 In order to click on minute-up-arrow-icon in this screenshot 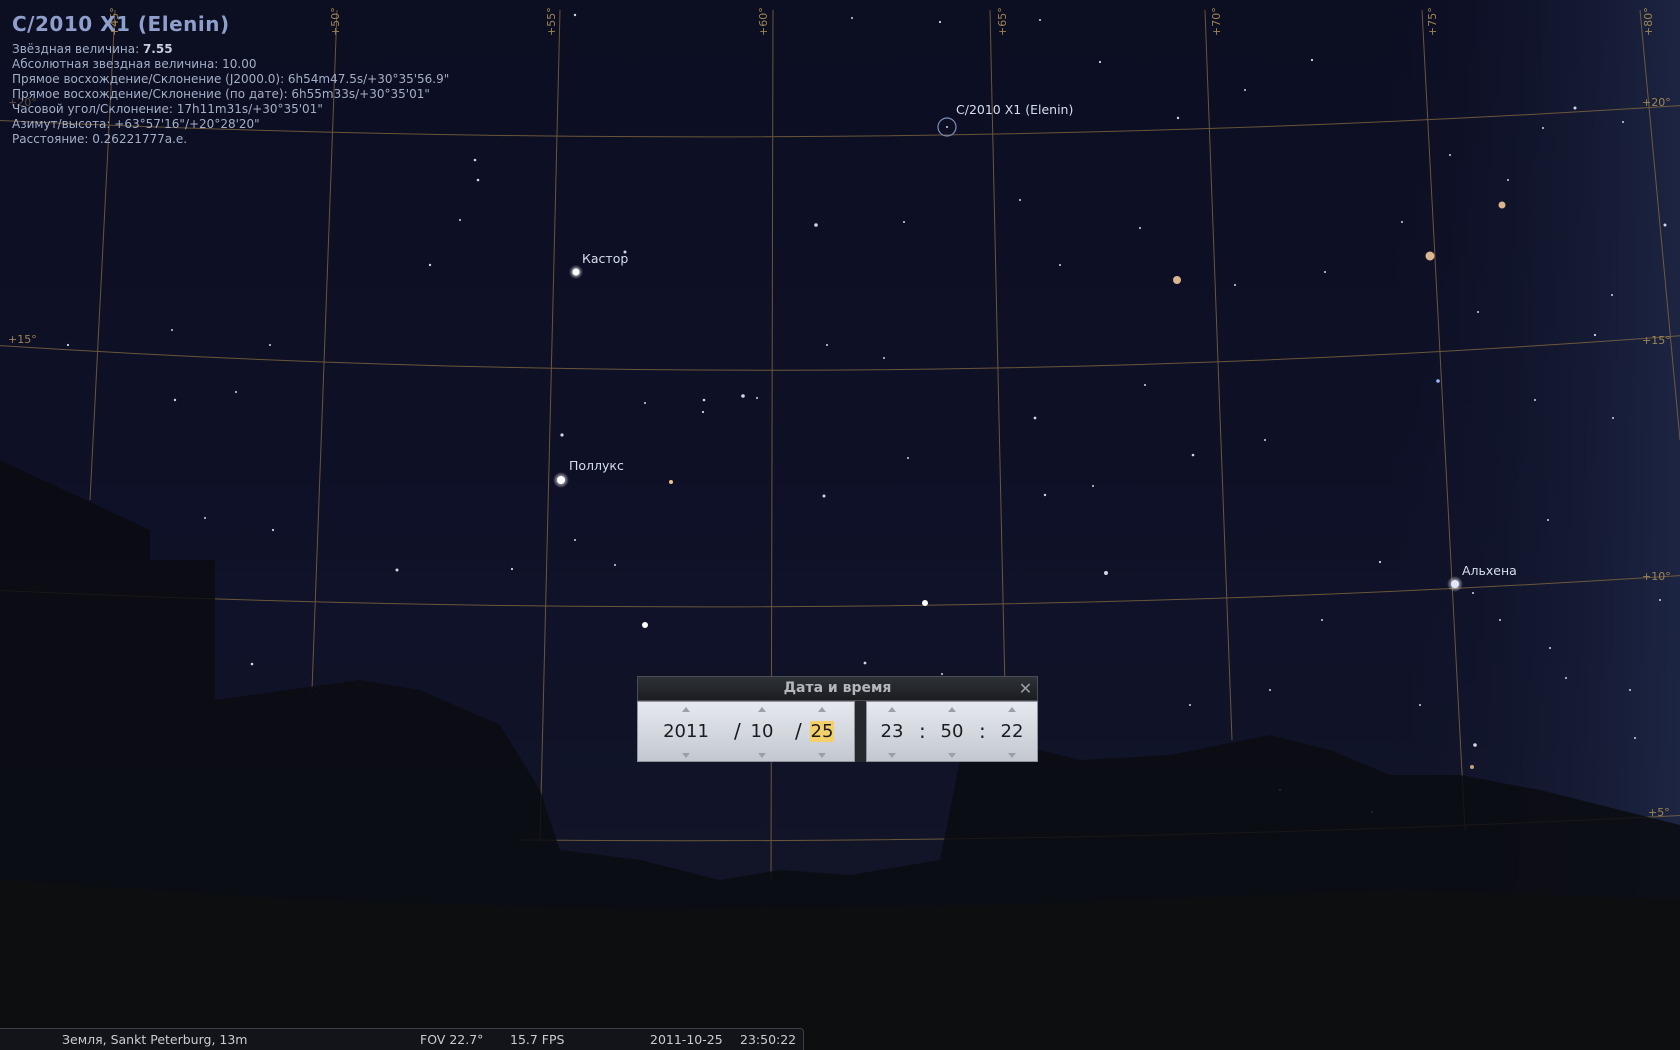, I will do `click(952, 709)`.